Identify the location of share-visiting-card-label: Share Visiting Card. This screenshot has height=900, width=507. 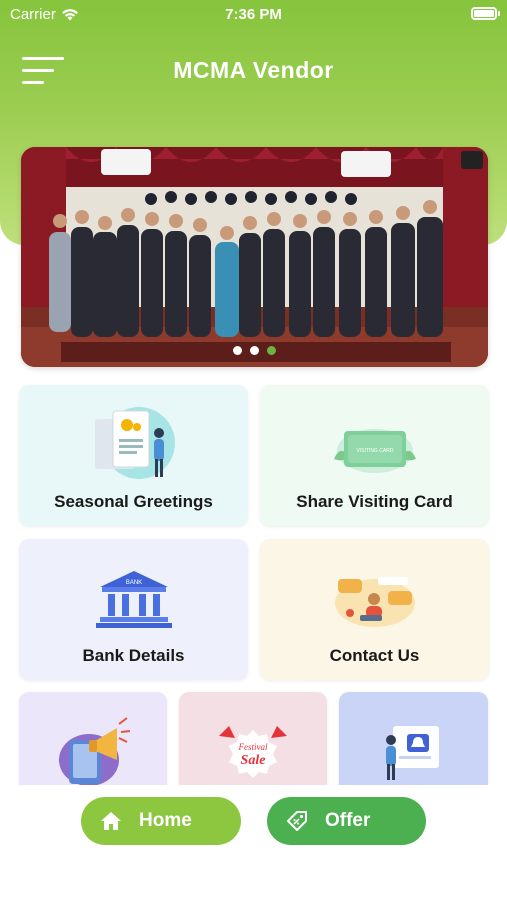
(374, 501).